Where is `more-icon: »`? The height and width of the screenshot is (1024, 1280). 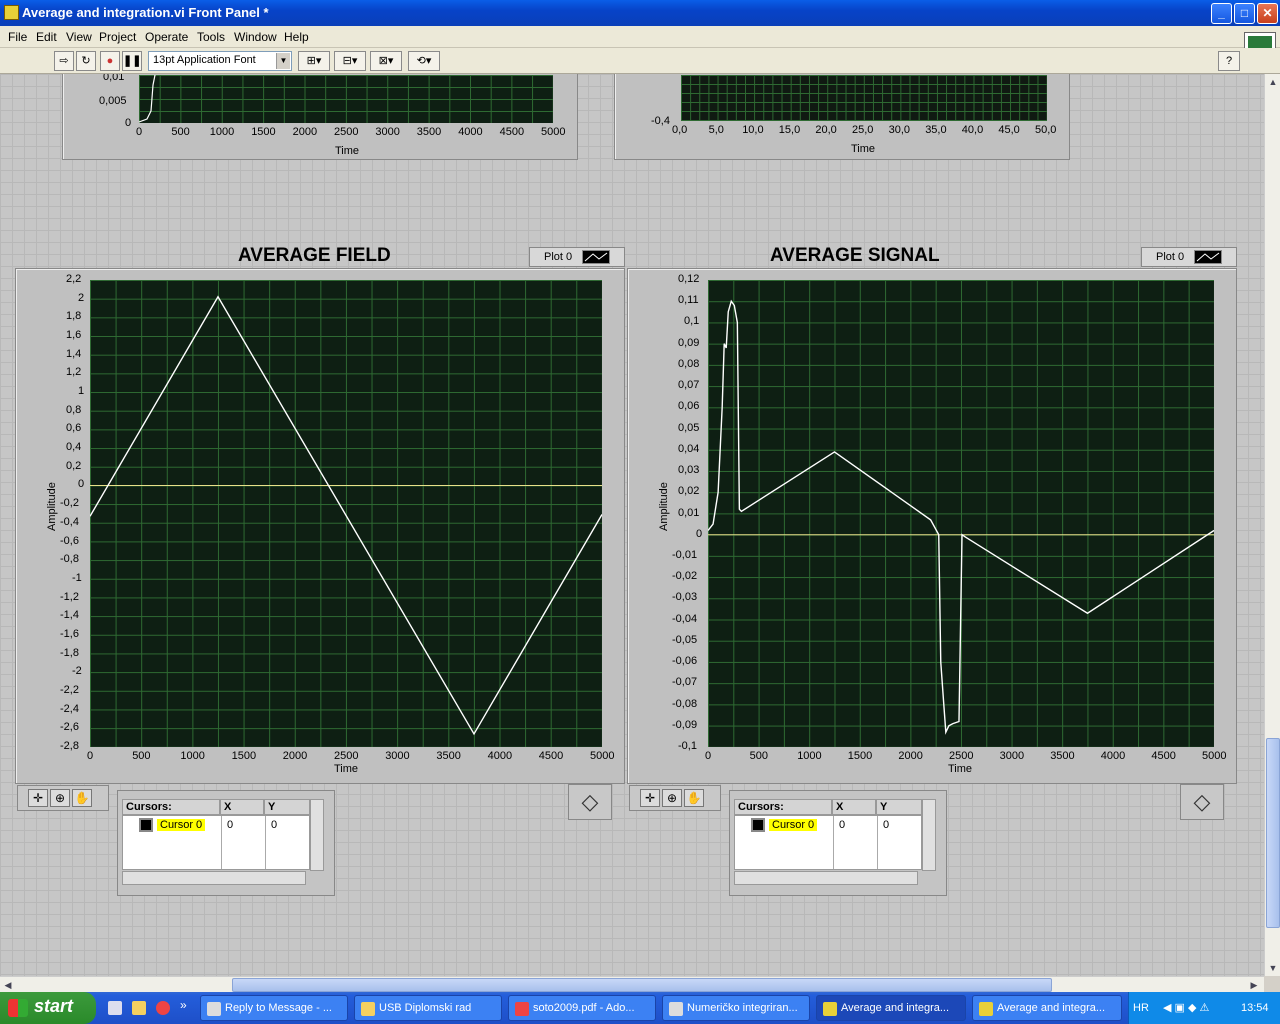 more-icon: » is located at coordinates (183, 1005).